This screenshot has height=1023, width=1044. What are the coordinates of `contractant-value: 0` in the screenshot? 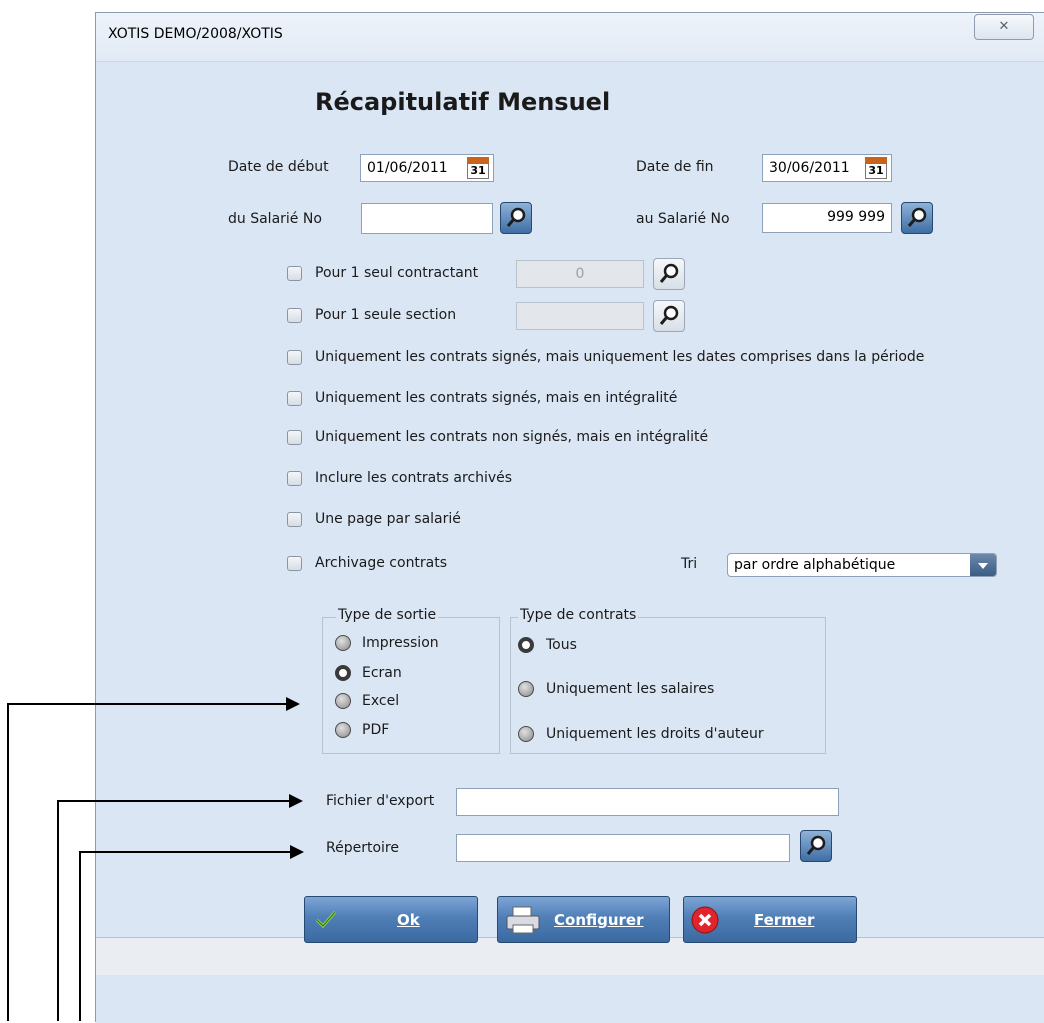 It's located at (580, 274).